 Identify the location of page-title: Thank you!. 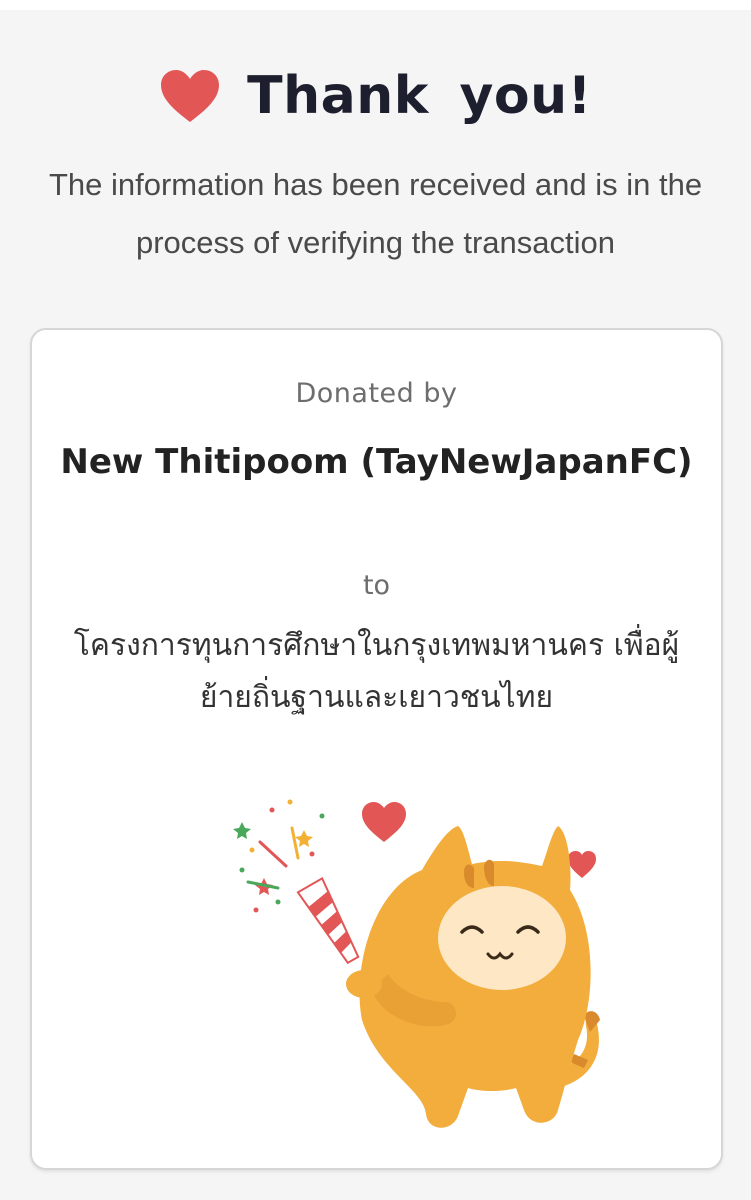
(419, 96).